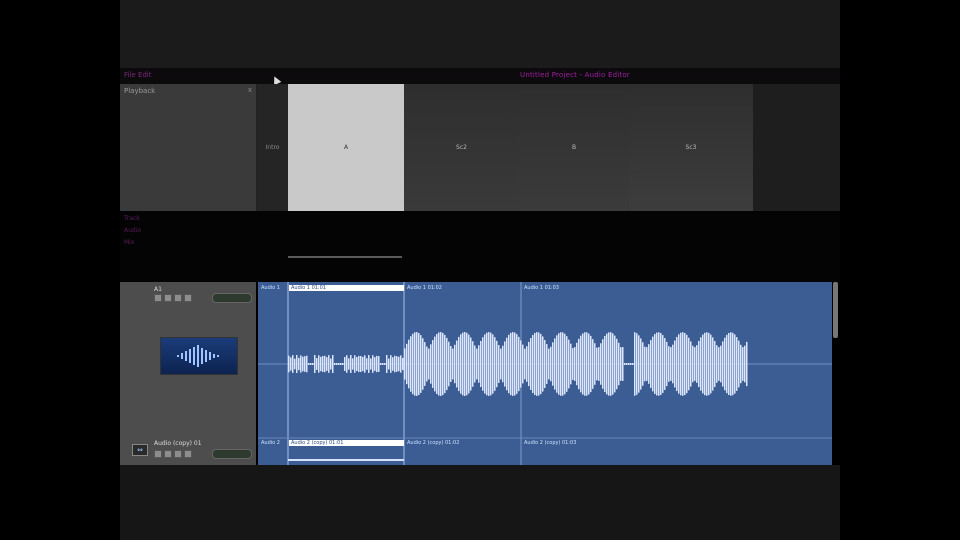 The width and height of the screenshot is (960, 540). I want to click on track-header: A1 ⇔ Audio (copy) 01, so click(188, 373).